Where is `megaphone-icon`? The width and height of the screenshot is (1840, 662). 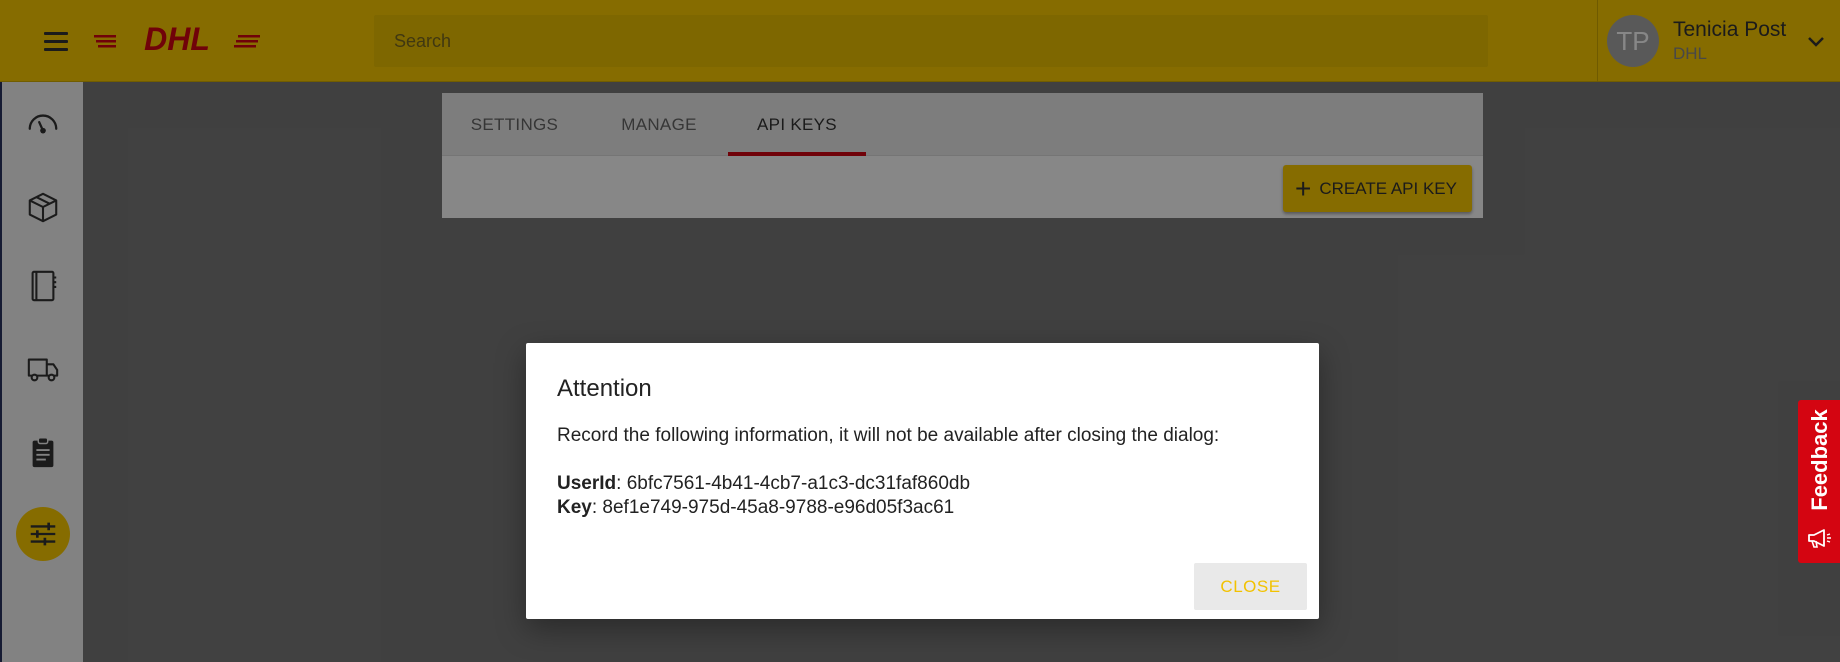
megaphone-icon is located at coordinates (1819, 538).